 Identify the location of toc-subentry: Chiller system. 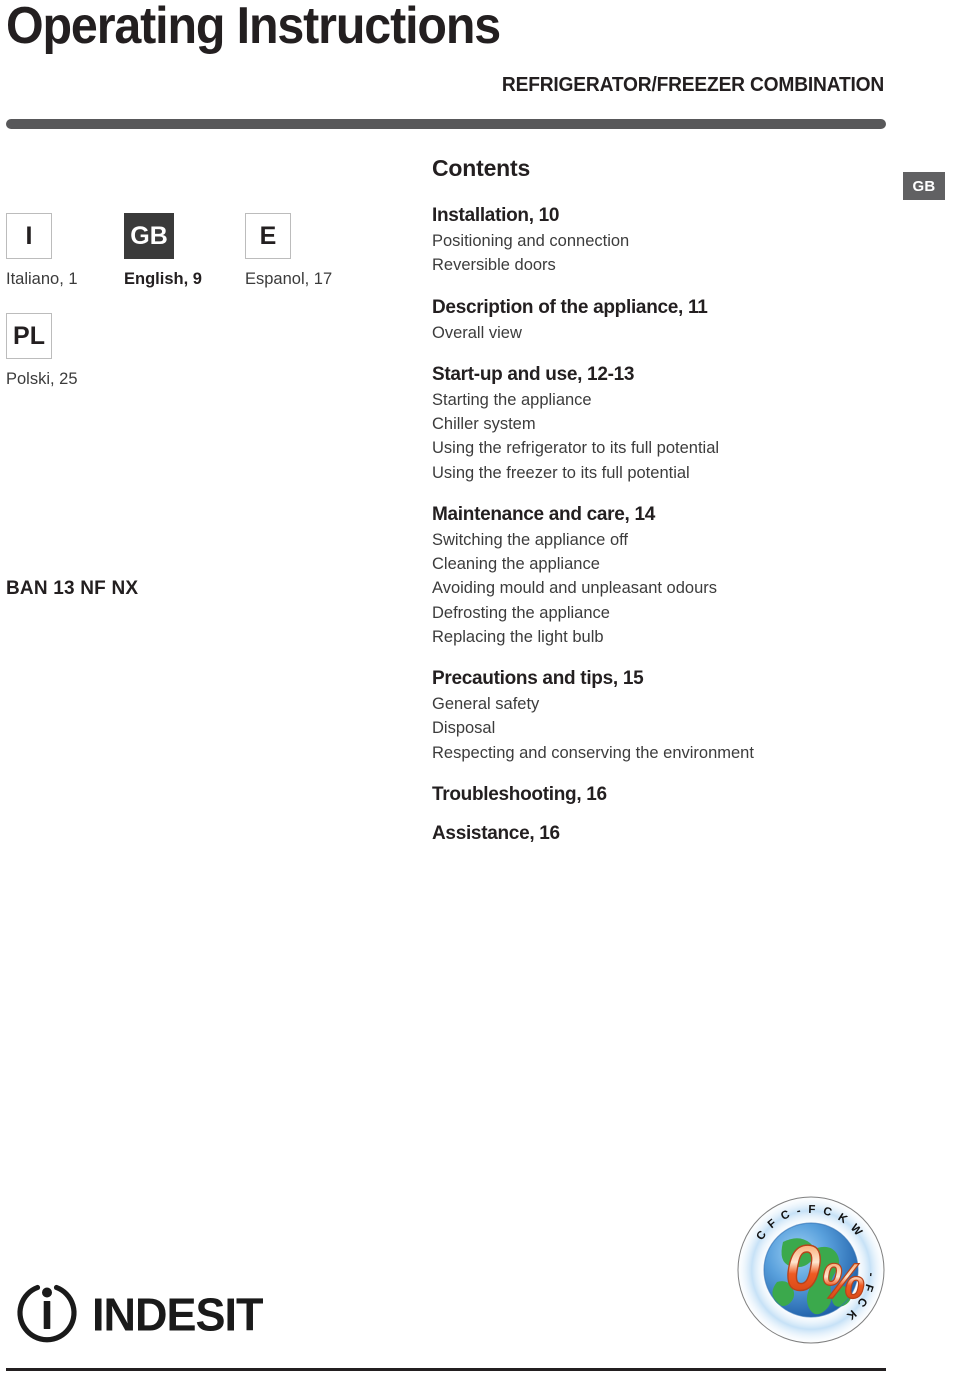
(632, 424).